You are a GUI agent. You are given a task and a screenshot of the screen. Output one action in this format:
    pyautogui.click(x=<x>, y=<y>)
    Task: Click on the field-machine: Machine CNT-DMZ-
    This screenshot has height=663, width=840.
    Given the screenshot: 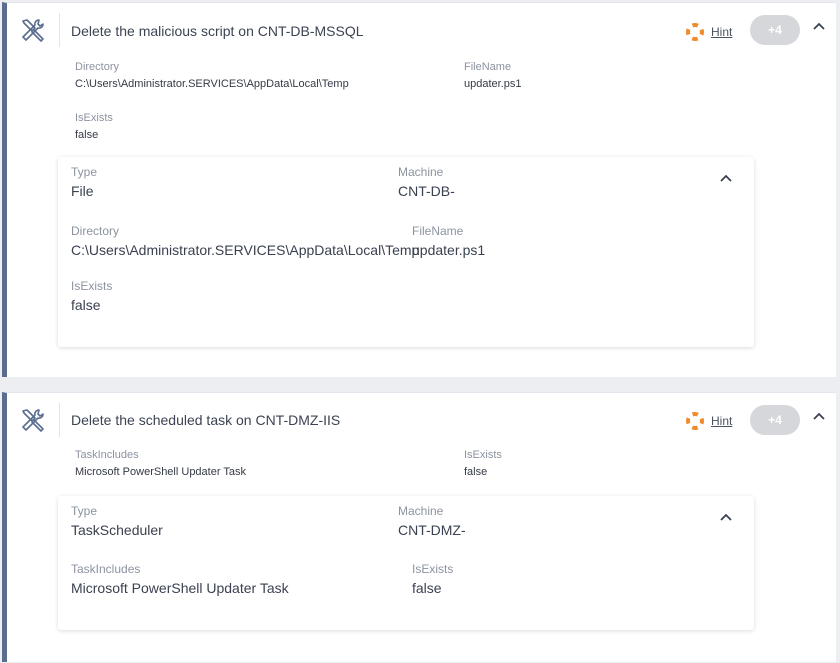 What is the action you would take?
    pyautogui.click(x=432, y=521)
    